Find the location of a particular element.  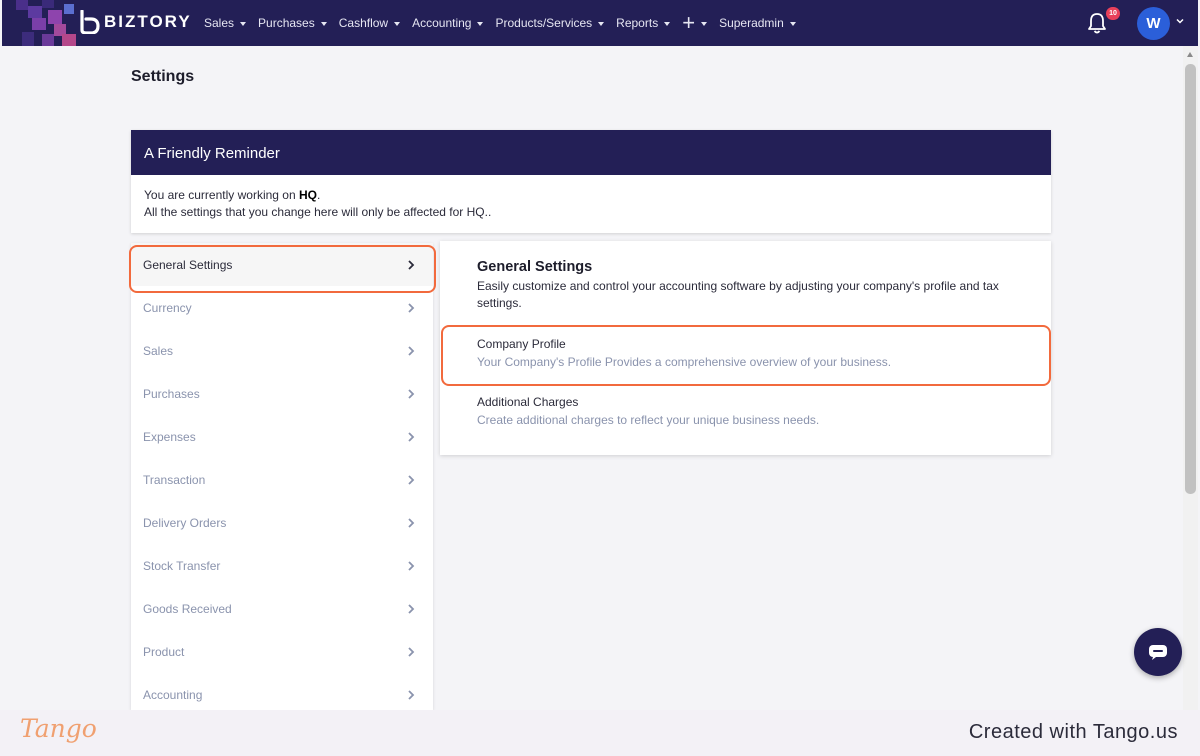

scroll-thumb is located at coordinates (1190, 279).